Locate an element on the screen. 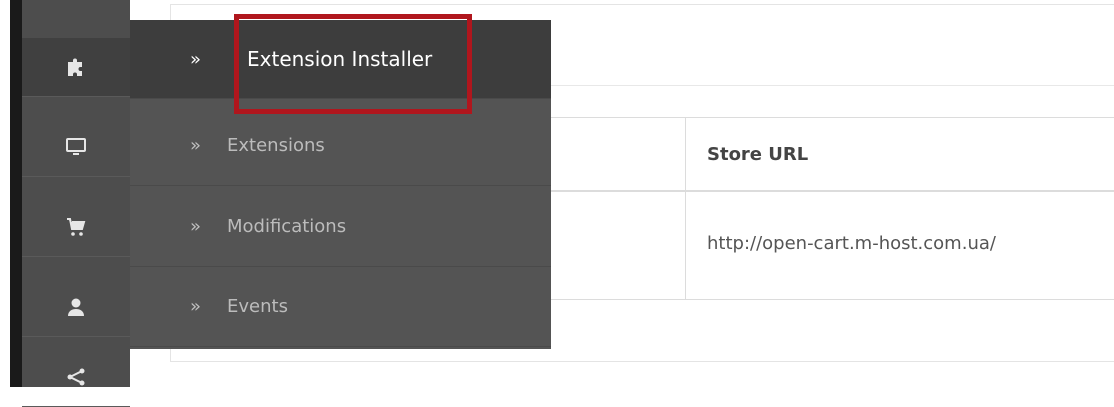 The width and height of the screenshot is (1114, 407). sidebar-item-marketing is located at coordinates (76, 377).